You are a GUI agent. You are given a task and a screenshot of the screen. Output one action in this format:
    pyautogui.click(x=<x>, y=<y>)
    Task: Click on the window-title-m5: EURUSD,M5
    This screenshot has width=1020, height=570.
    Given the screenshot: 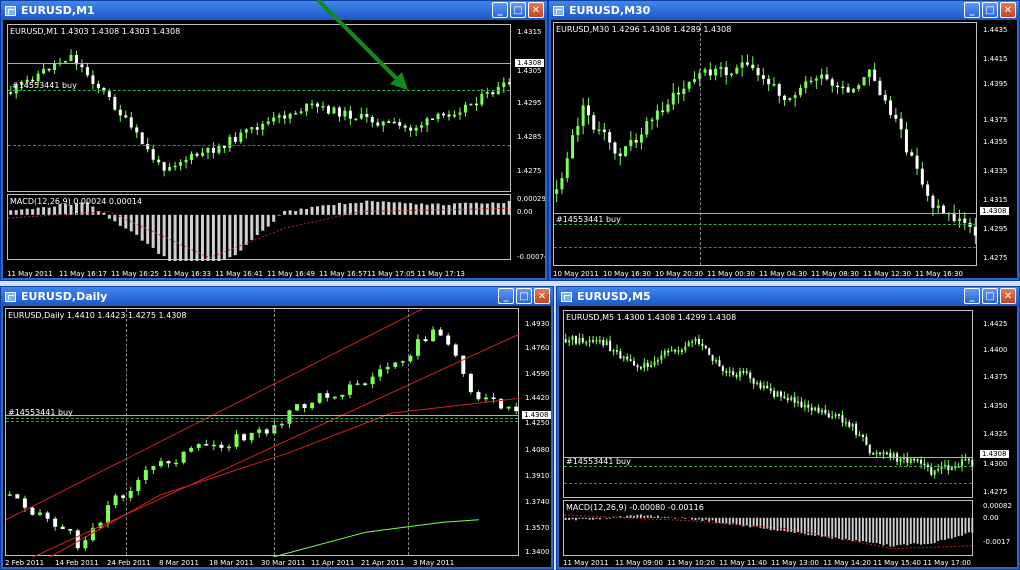 What is the action you would take?
    pyautogui.click(x=614, y=296)
    